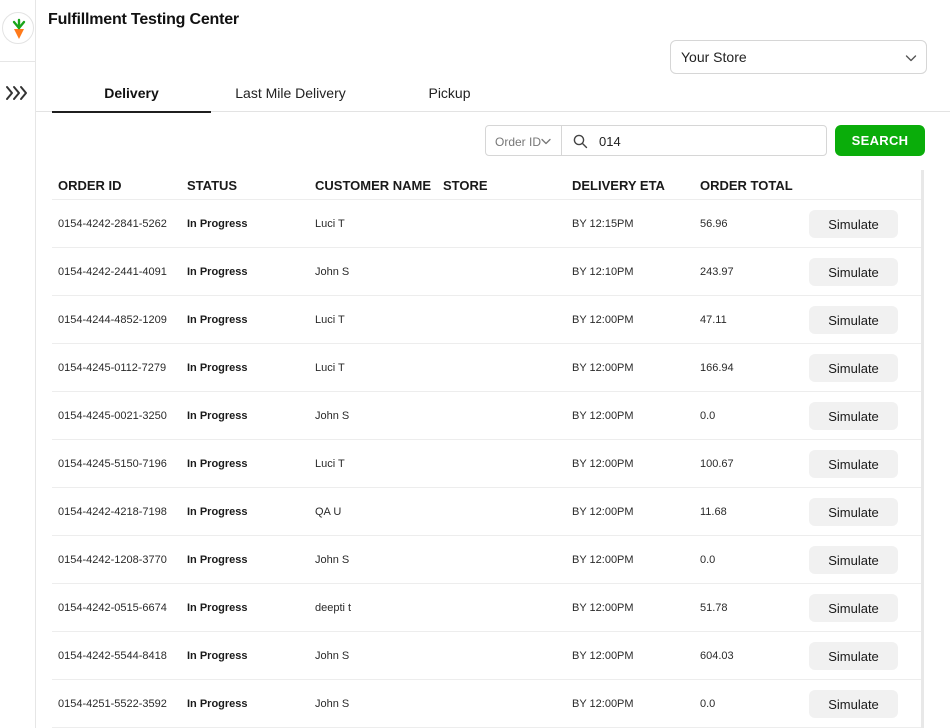 This screenshot has height=728, width=950. I want to click on cell-order-id: 0154-4251-5522-3592, so click(112, 704).